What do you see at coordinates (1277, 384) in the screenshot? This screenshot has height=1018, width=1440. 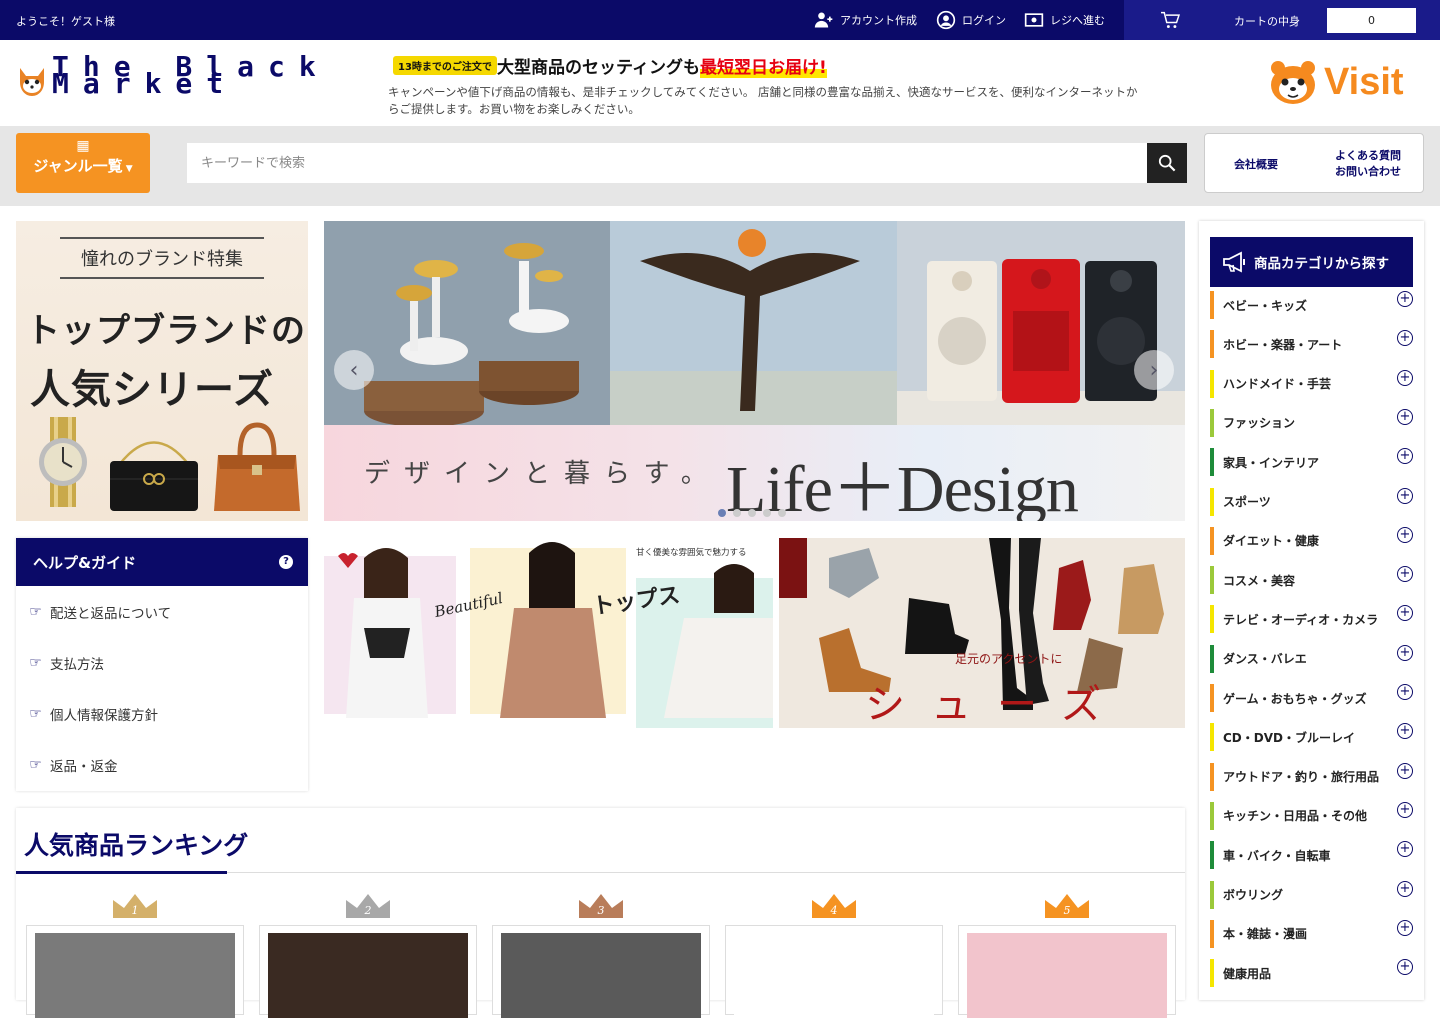 I see `category-label: ハンドメイド・手芸` at bounding box center [1277, 384].